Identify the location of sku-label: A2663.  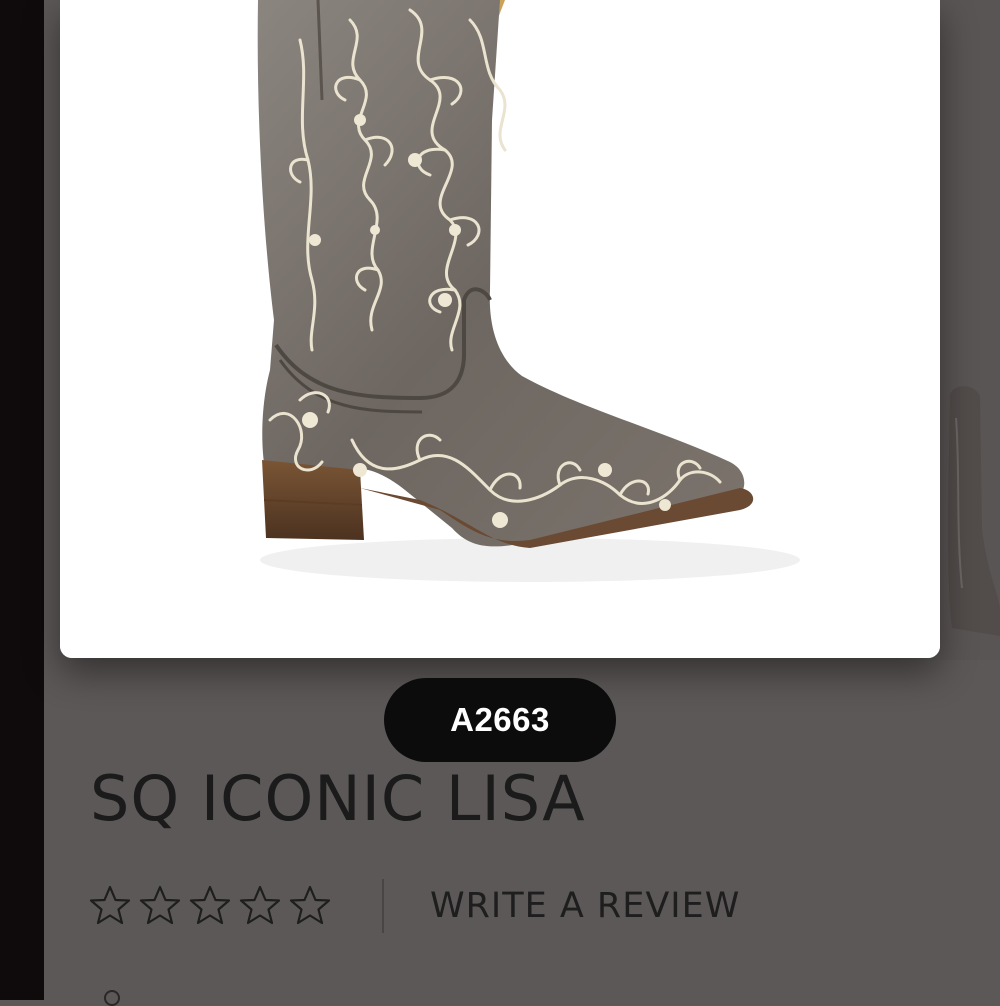
(500, 719).